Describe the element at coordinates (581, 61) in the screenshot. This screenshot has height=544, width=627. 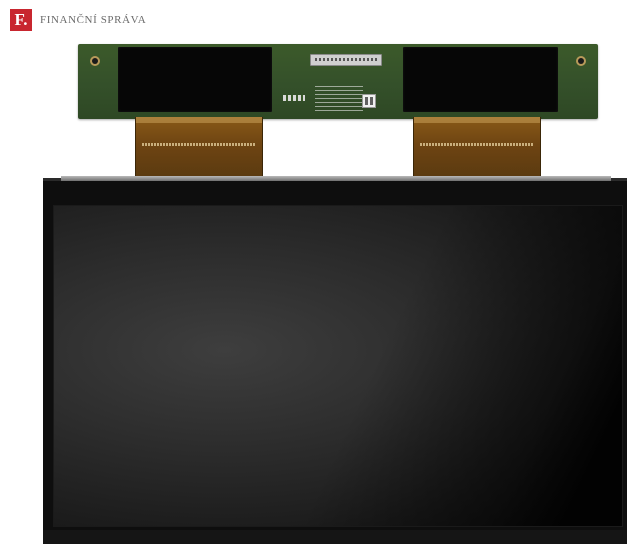
I see `mount-hole-right` at that location.